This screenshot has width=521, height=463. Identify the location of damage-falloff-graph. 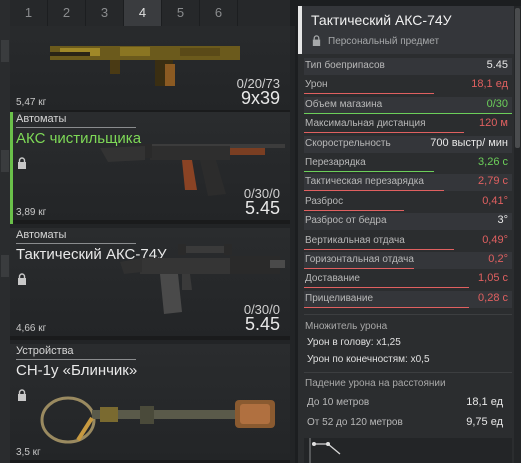
(408, 450).